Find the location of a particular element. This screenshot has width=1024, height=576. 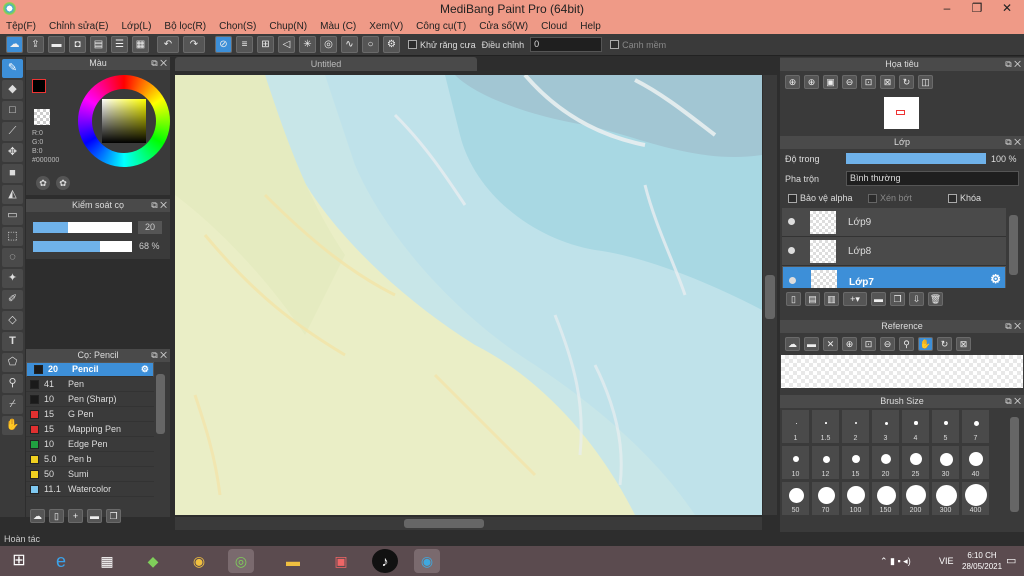

coccoc-icon: ◎ is located at coordinates (241, 561).